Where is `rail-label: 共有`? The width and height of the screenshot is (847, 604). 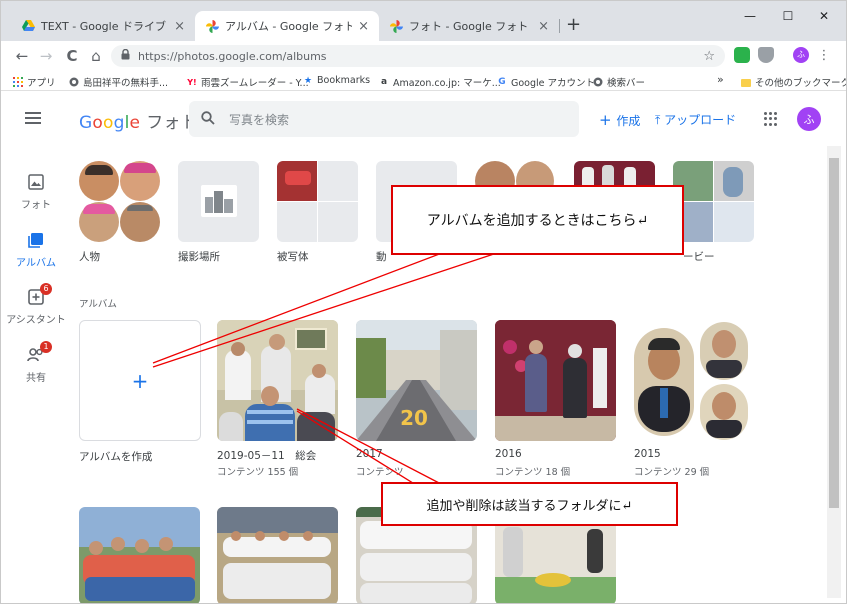
rail-label: 共有 is located at coordinates (36, 378).